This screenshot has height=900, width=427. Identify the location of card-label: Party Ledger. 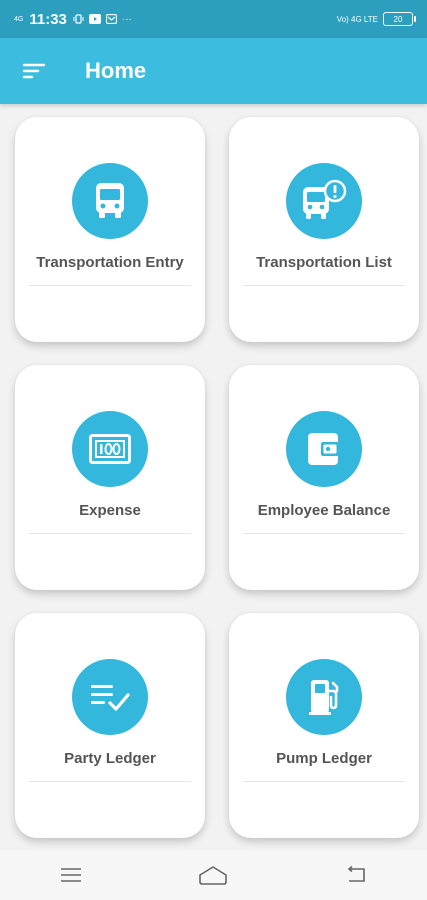
(110, 758).